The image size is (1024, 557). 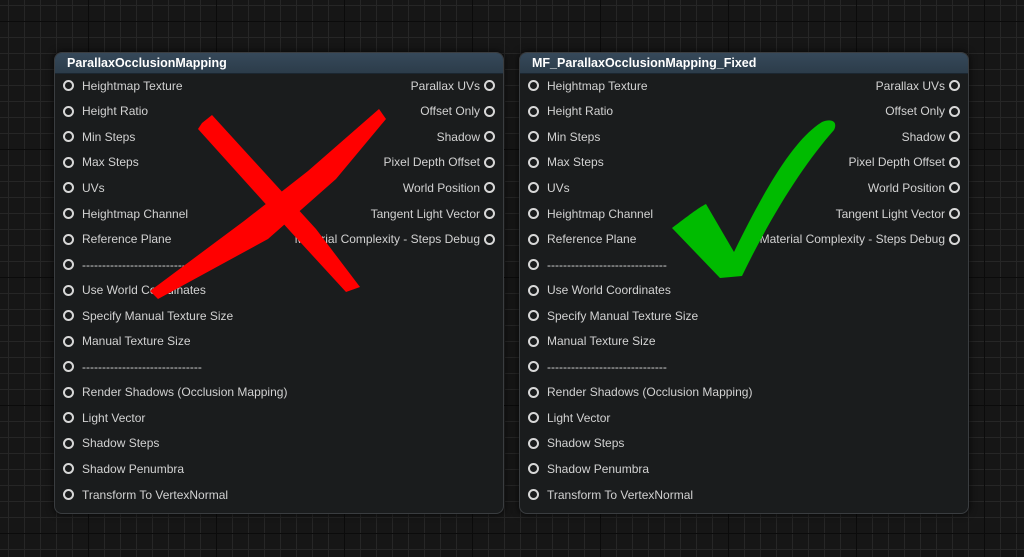 What do you see at coordinates (279, 63) in the screenshot?
I see `node-title: ParallaxOcclusionMapping` at bounding box center [279, 63].